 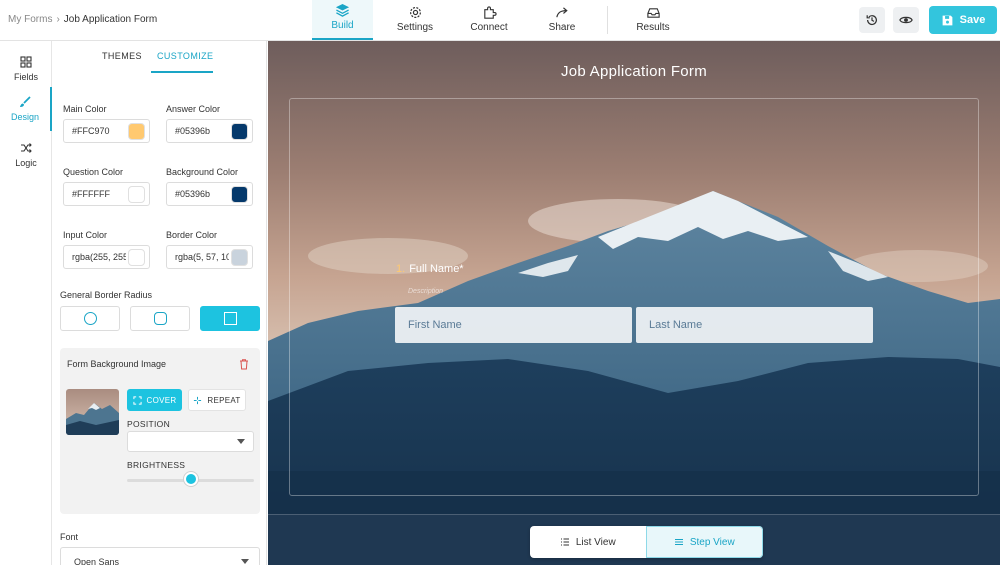 What do you see at coordinates (117, 364) in the screenshot?
I see `background-image-title: Form Background Image` at bounding box center [117, 364].